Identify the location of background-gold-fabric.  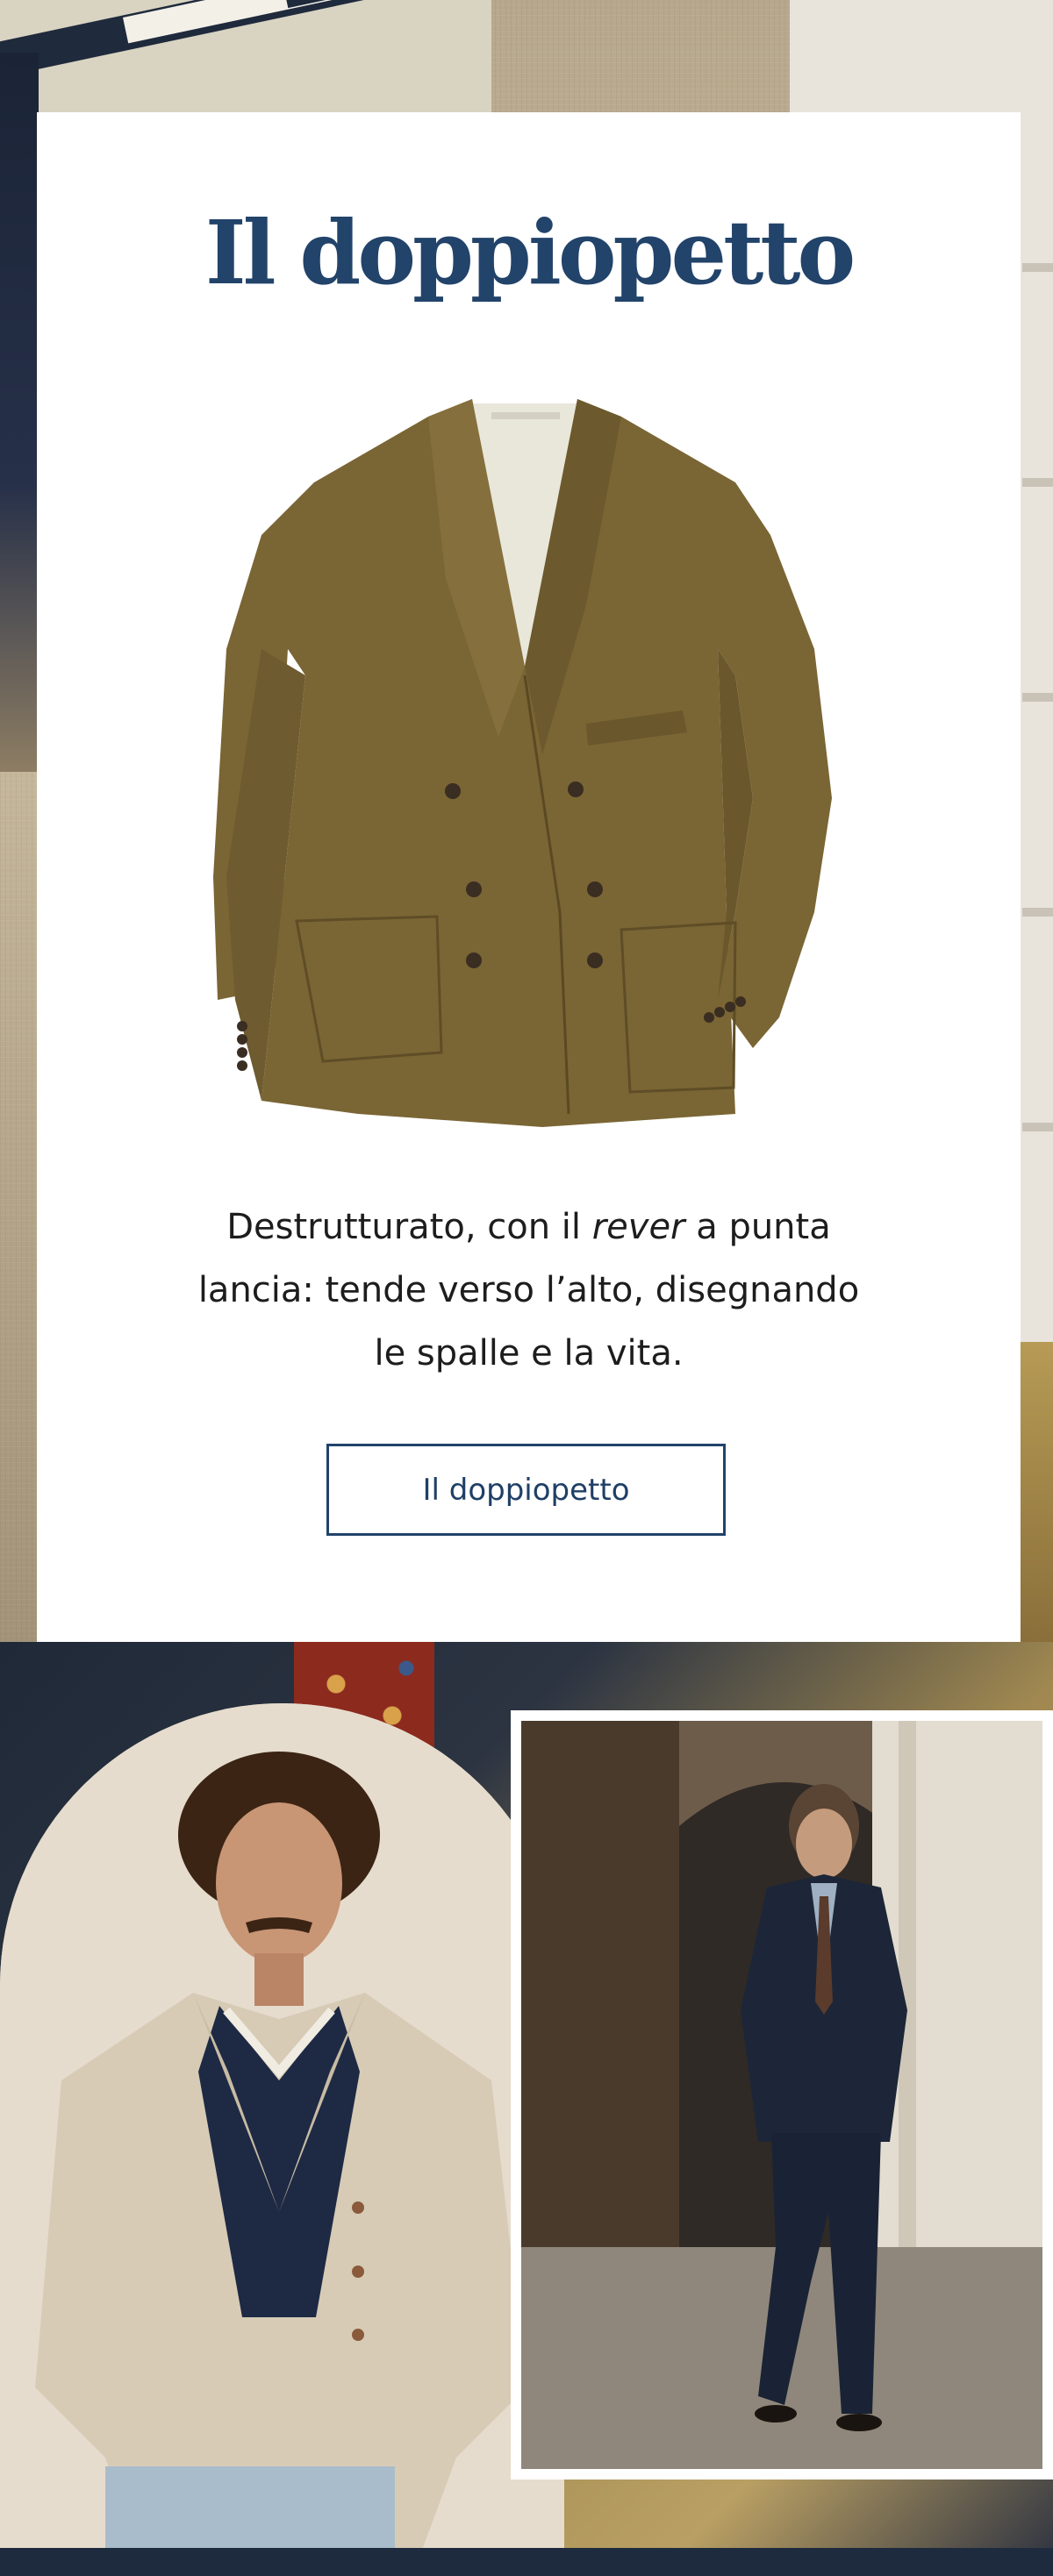
(1035, 1492).